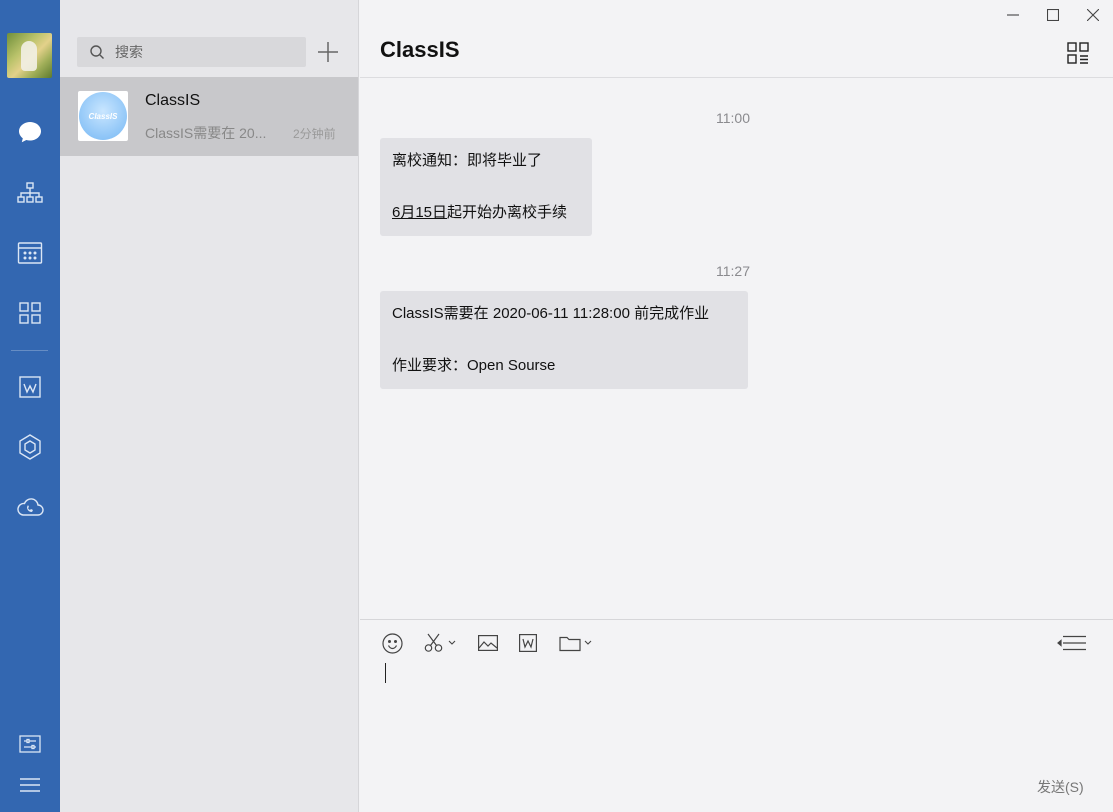  Describe the element at coordinates (1060, 787) in the screenshot. I see `send-button: 发送(S)` at that location.